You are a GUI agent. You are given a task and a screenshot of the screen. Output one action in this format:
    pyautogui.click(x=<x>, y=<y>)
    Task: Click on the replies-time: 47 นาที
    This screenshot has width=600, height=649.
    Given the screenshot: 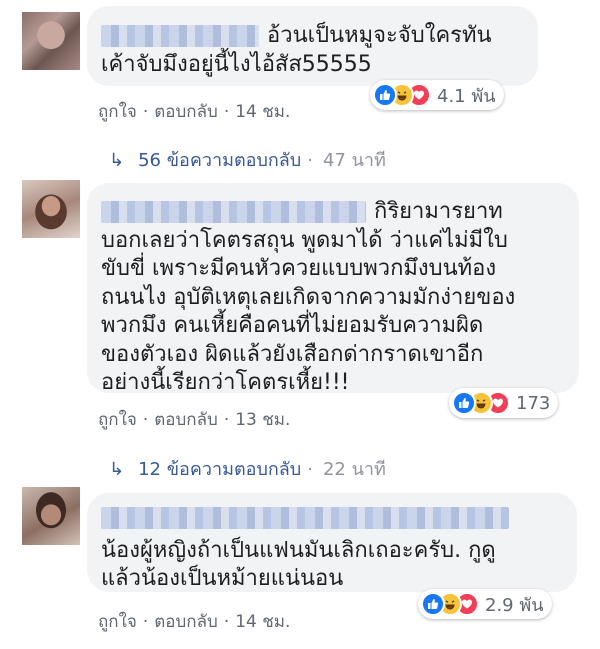 What is the action you would take?
    pyautogui.click(x=354, y=160)
    